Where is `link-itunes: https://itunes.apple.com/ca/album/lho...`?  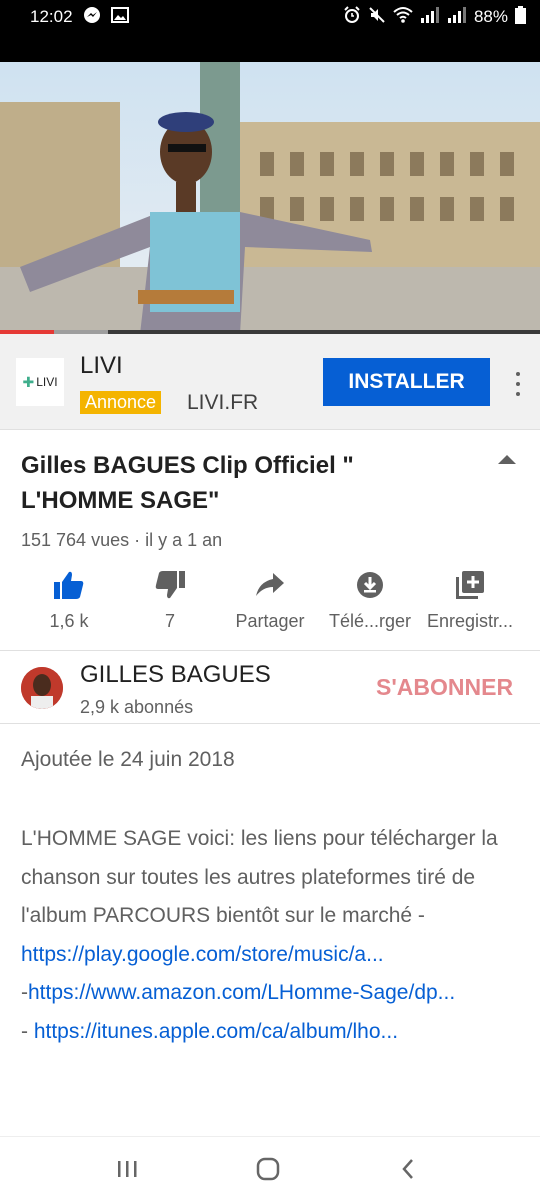
link-itunes: https://itunes.apple.com/ca/album/lho... is located at coordinates (216, 1031).